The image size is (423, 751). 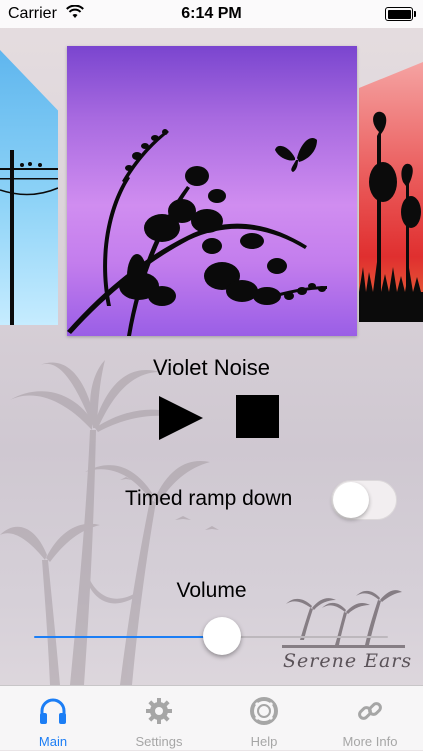 I want to click on play-button, so click(x=181, y=418).